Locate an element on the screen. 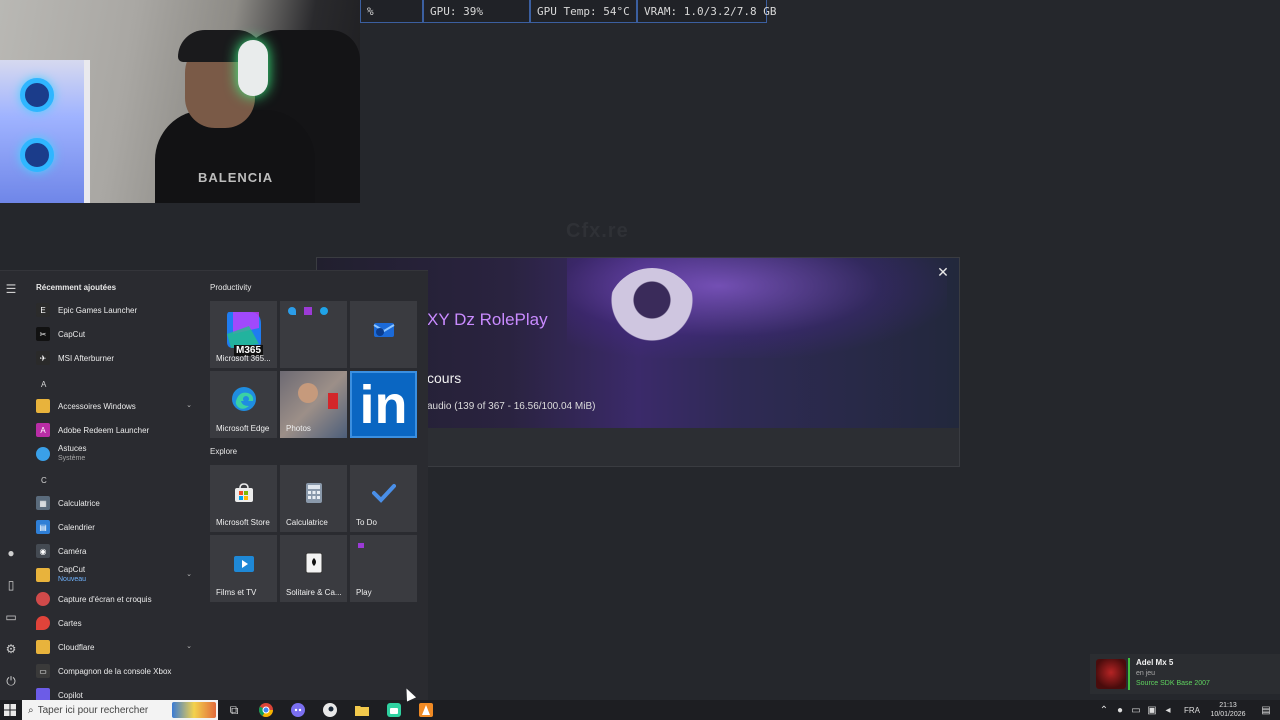 This screenshot has height=720, width=1280. app-item-capture-ecran: Capture d'écran et croquis is located at coordinates (117, 599).